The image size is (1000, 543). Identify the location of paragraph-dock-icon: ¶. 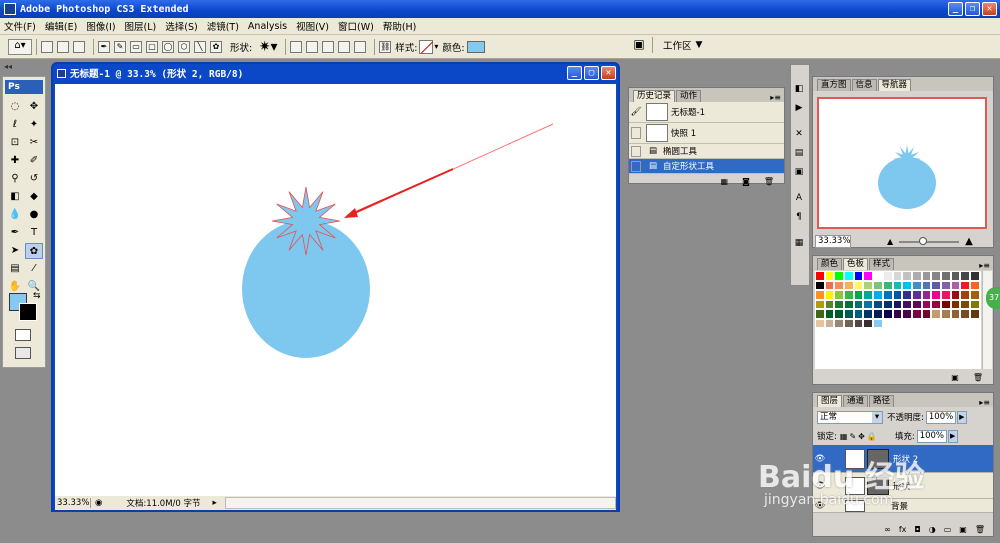
(799, 217).